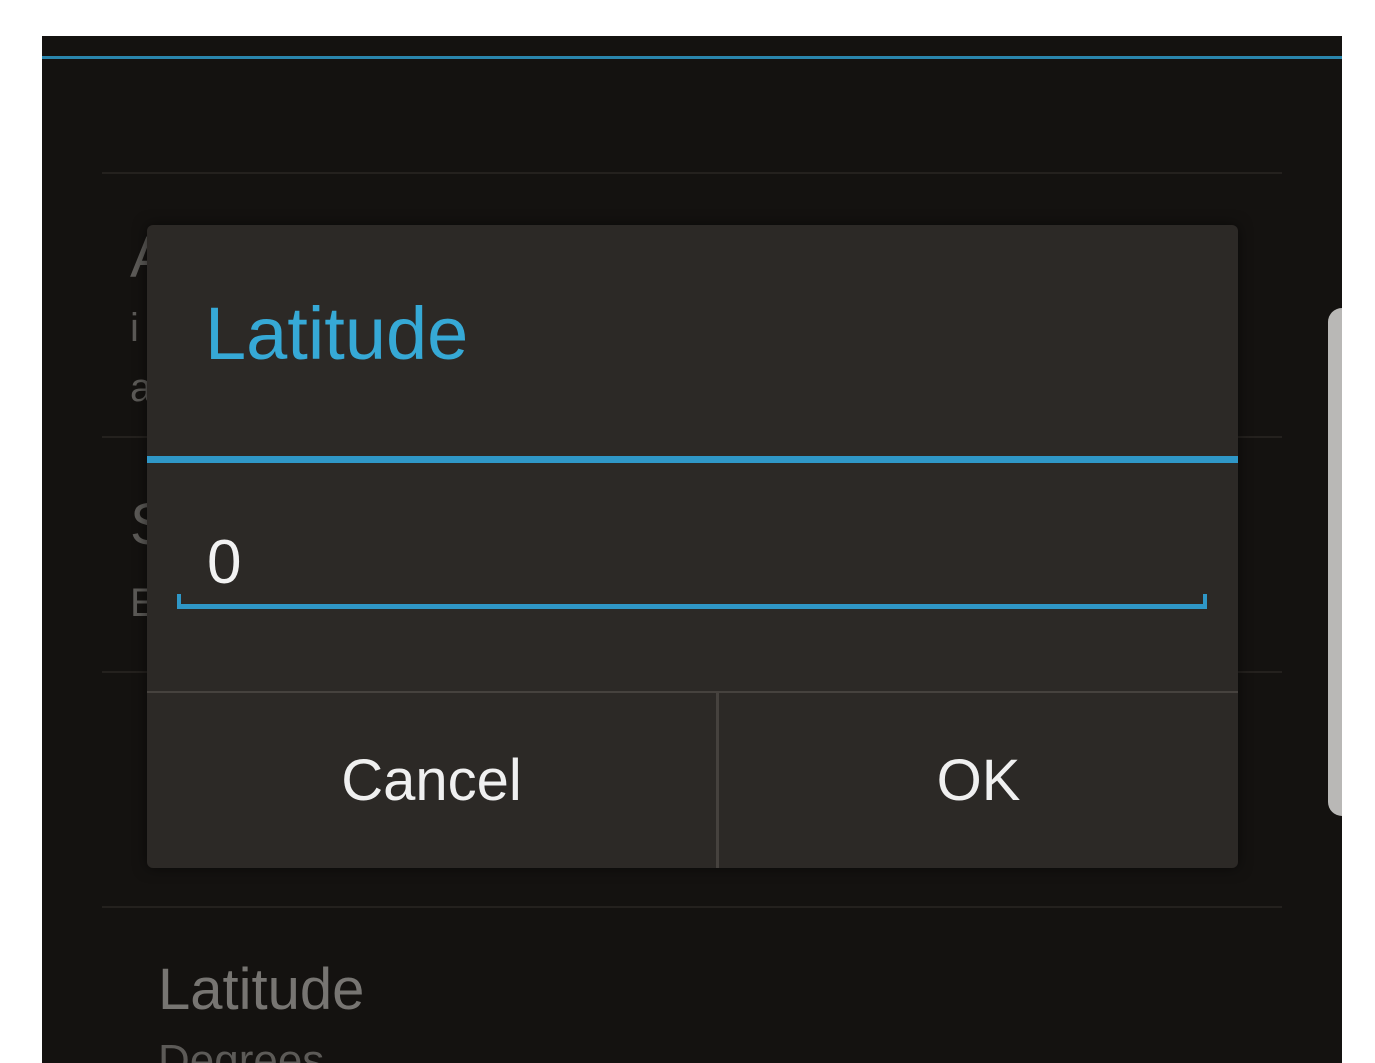 The width and height of the screenshot is (1375, 1063). What do you see at coordinates (241, 1049) in the screenshot?
I see `latitude-setting-summary: Degrees` at bounding box center [241, 1049].